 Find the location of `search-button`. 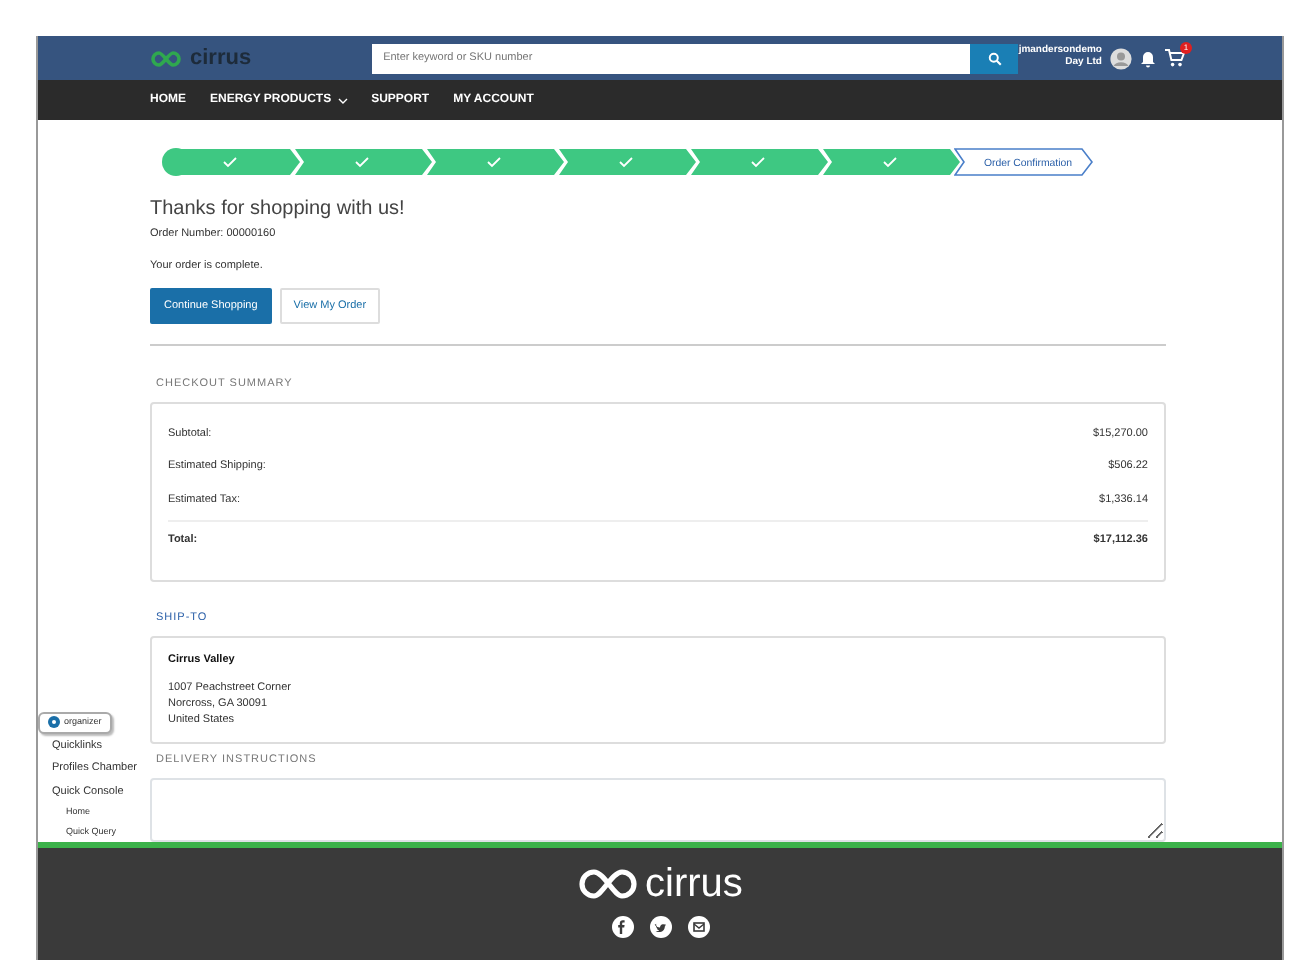

search-button is located at coordinates (994, 58).